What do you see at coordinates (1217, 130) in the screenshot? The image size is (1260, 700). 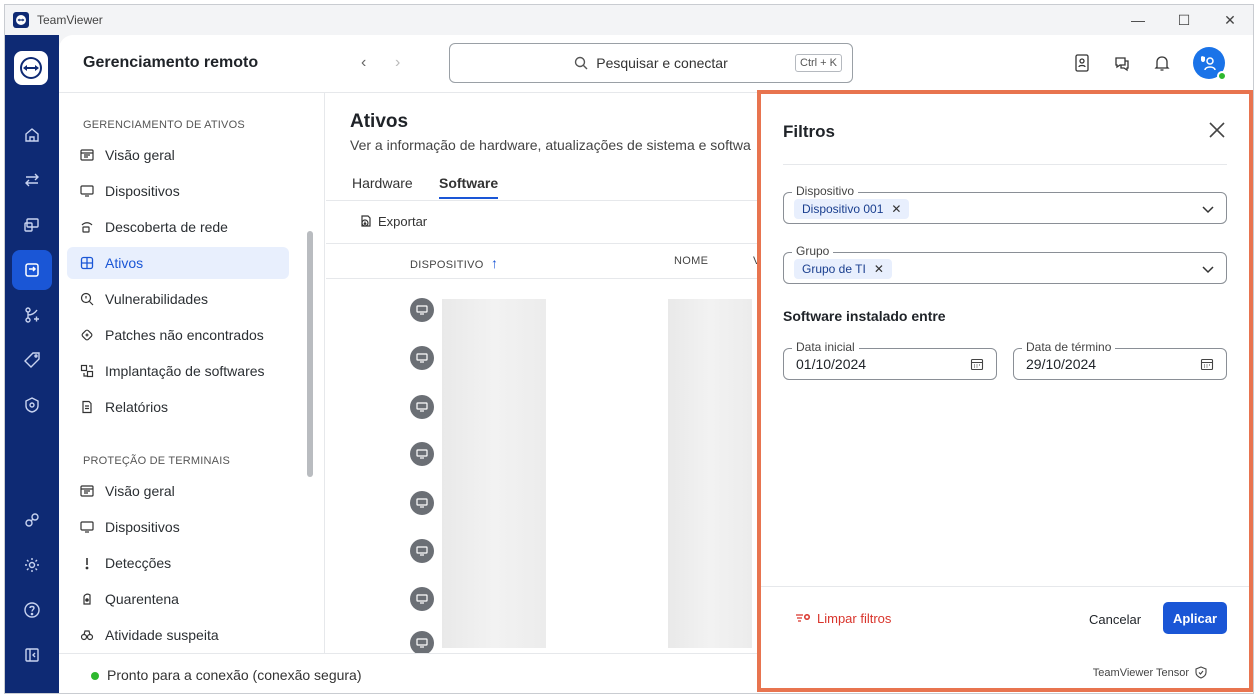 I see `close-icon` at bounding box center [1217, 130].